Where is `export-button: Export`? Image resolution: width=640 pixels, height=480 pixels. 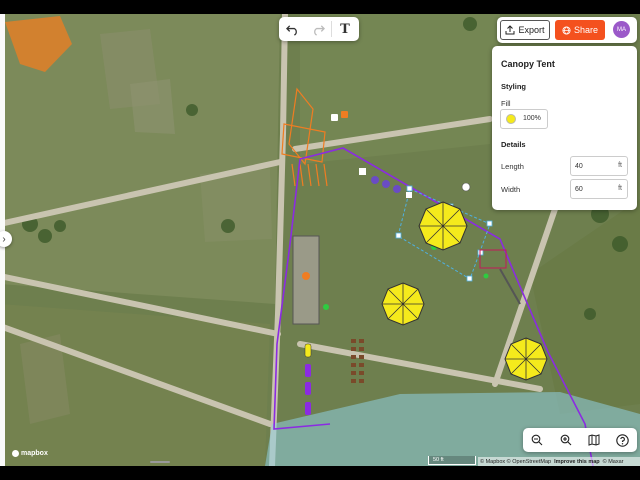 export-button: Export is located at coordinates (525, 30).